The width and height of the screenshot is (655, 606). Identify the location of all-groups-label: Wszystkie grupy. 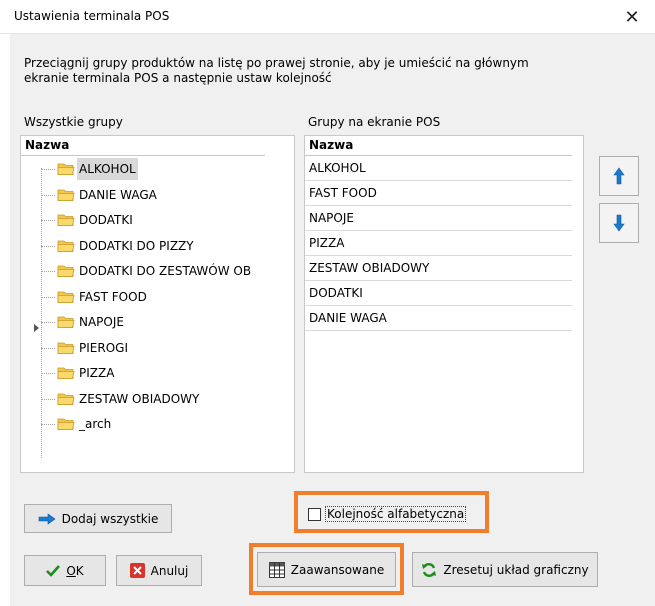
(73, 122).